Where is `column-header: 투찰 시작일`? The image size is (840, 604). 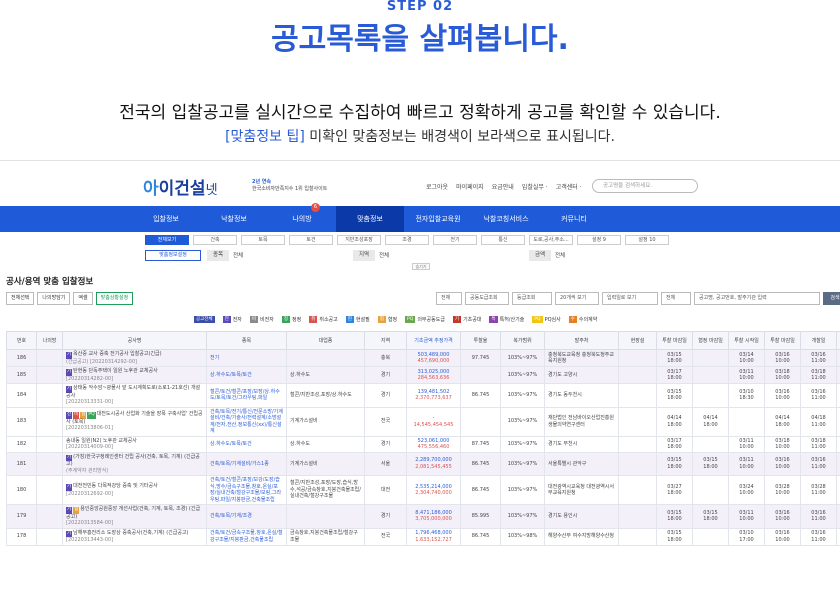 column-header: 투찰 시작일 is located at coordinates (746, 340).